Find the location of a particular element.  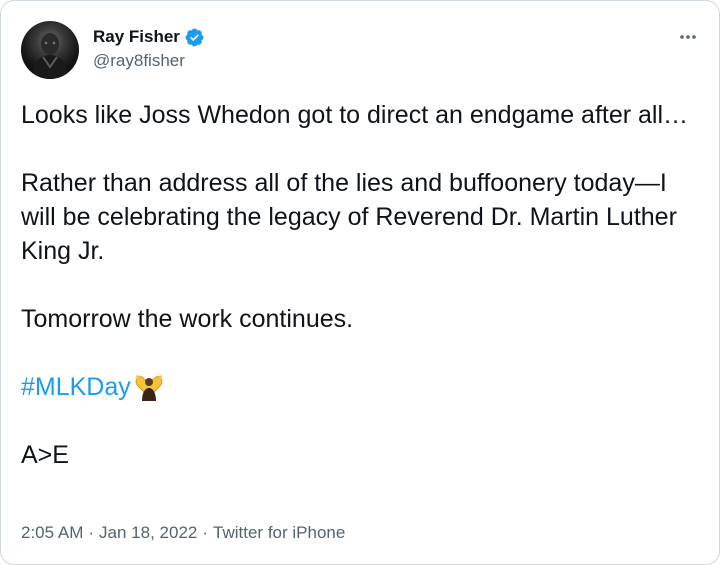

verified-badge-icon is located at coordinates (194, 37).